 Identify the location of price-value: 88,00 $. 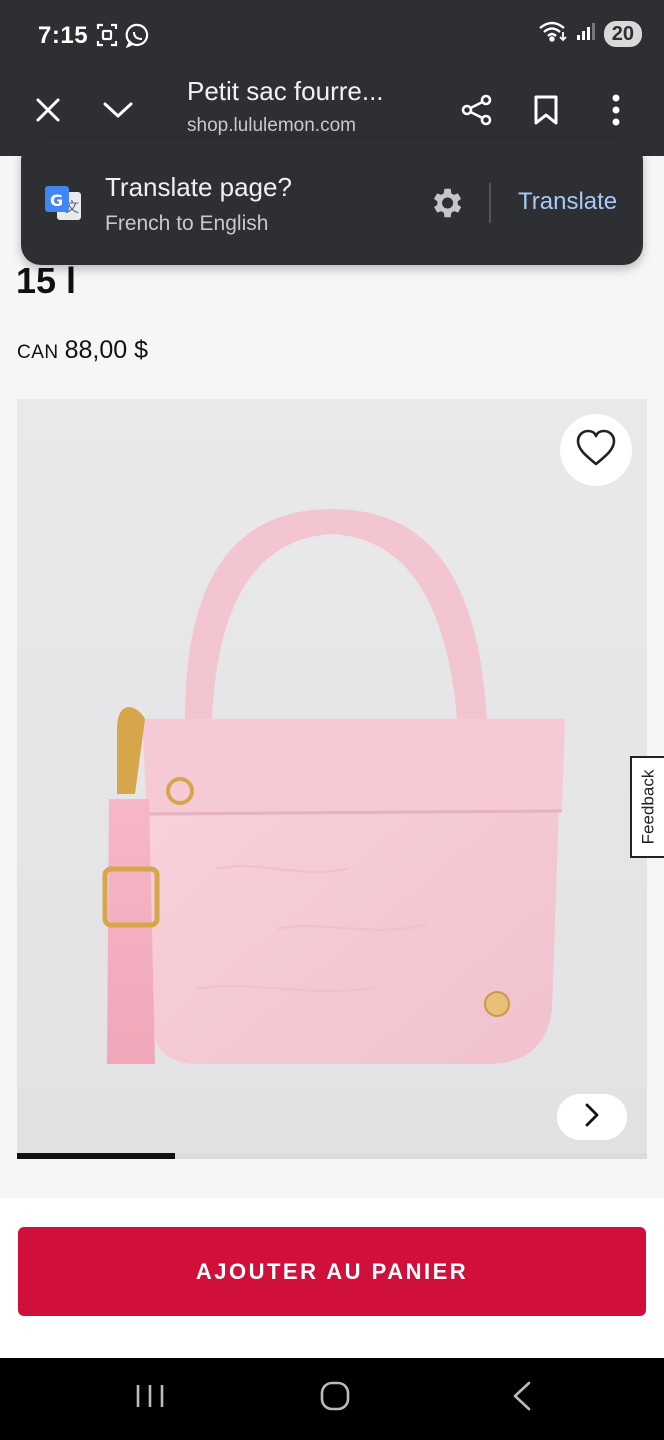
(106, 350).